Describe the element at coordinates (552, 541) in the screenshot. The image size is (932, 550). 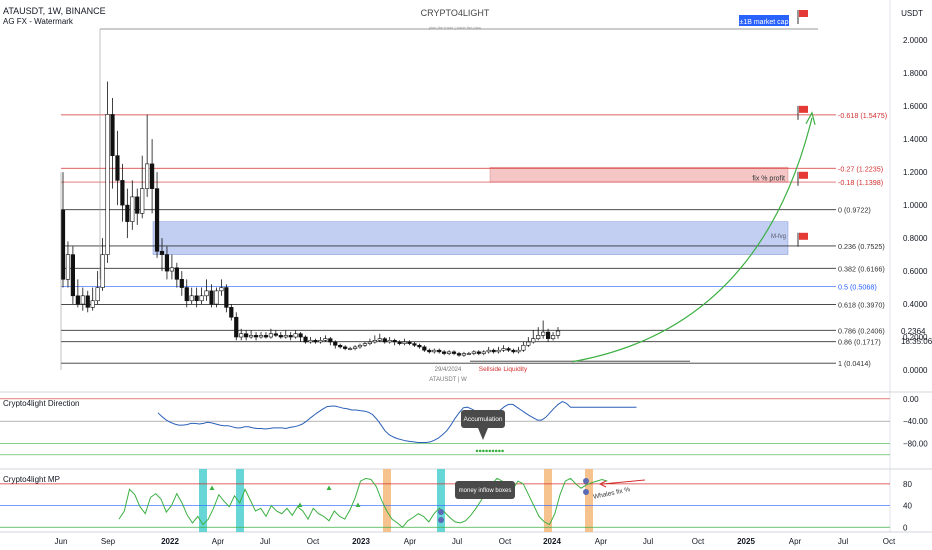
I see `time-axis-label: 2024` at that location.